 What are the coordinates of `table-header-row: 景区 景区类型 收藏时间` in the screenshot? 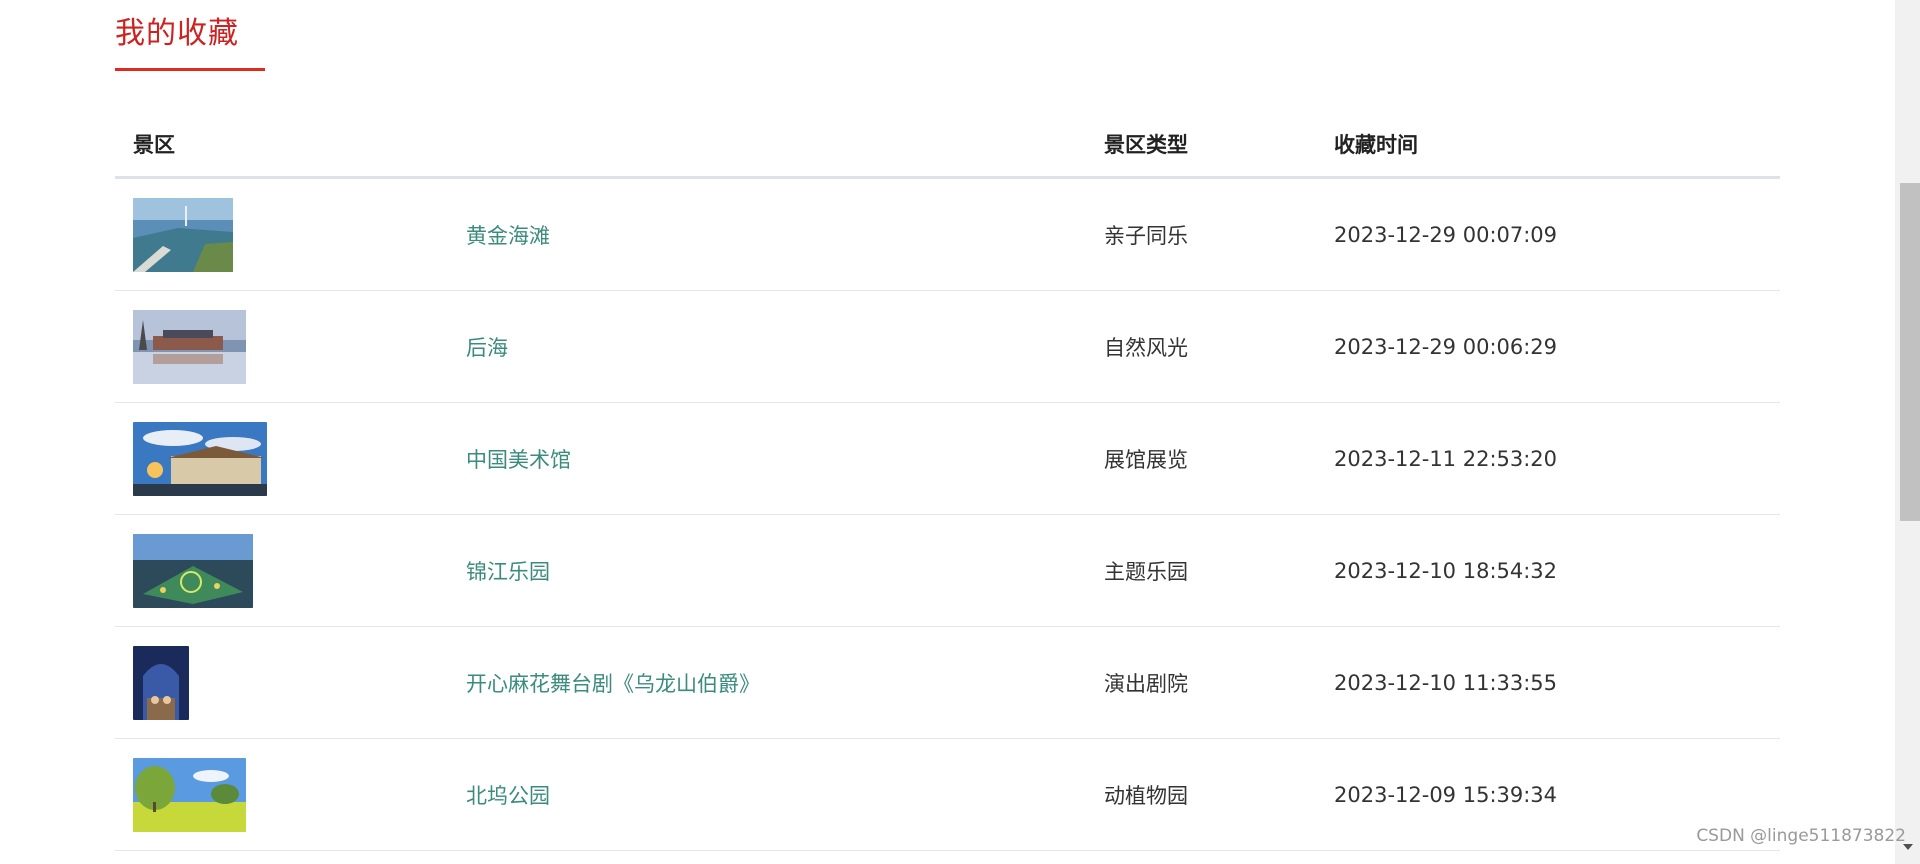 It's located at (947, 145).